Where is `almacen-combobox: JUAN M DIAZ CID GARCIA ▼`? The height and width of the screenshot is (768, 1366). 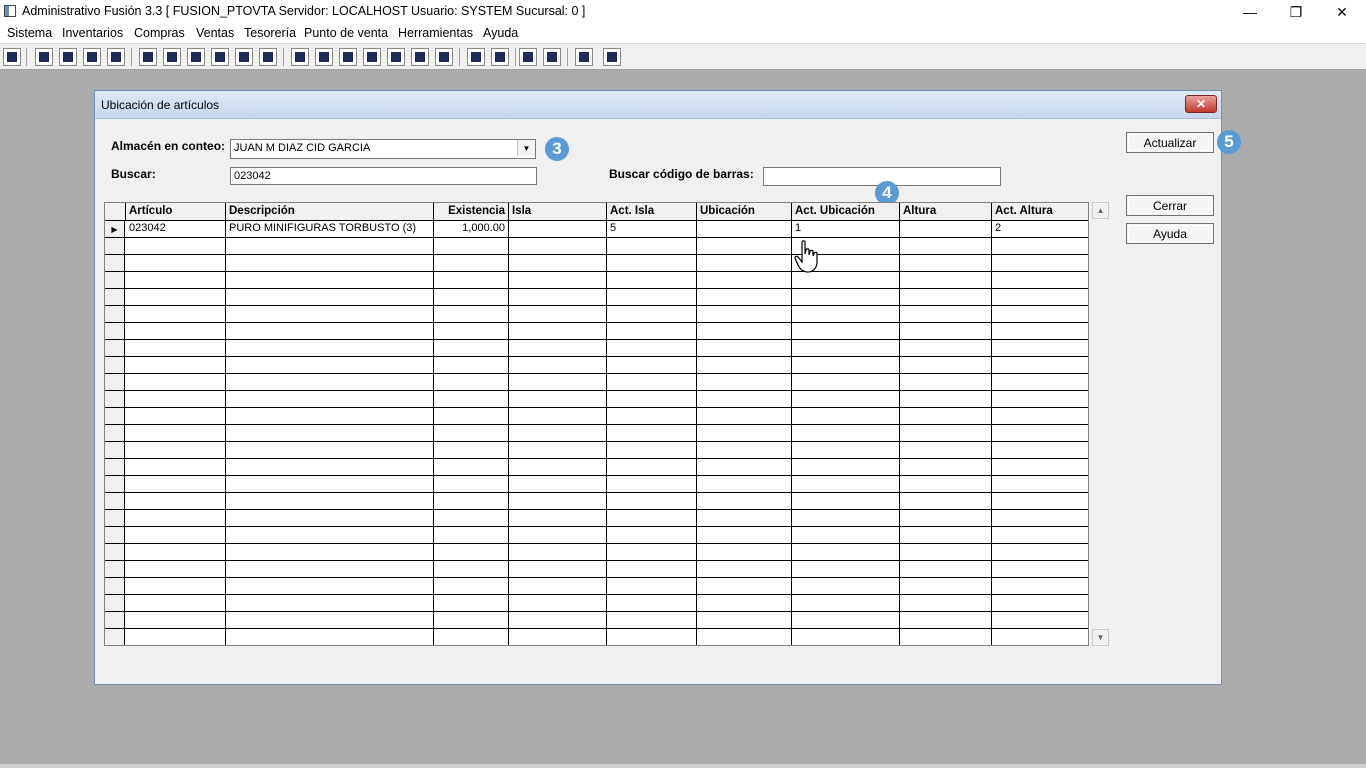
almacen-combobox: JUAN M DIAZ CID GARCIA ▼ is located at coordinates (383, 149).